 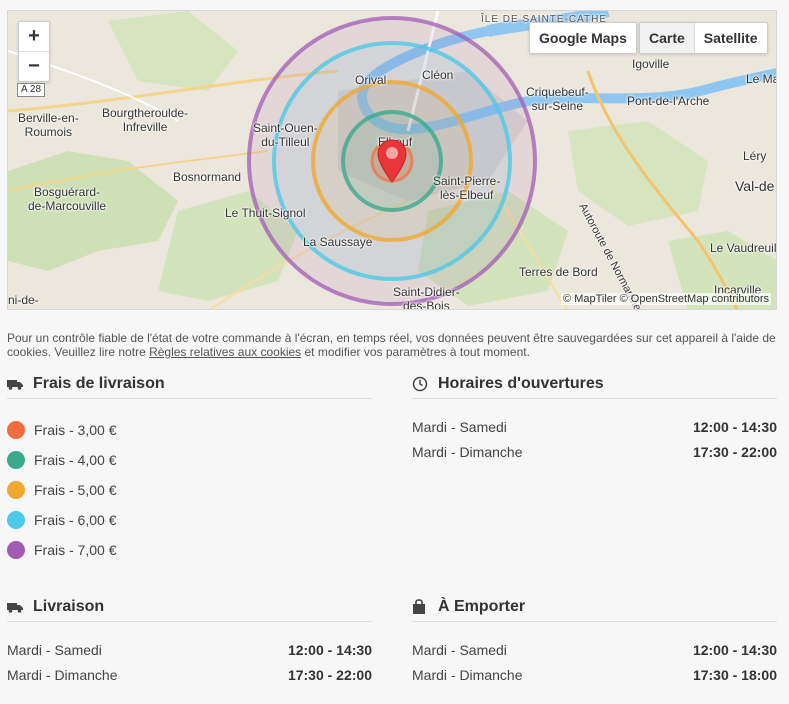 I want to click on place-label: Bosguérard- de-Marcouville, so click(x=67, y=199).